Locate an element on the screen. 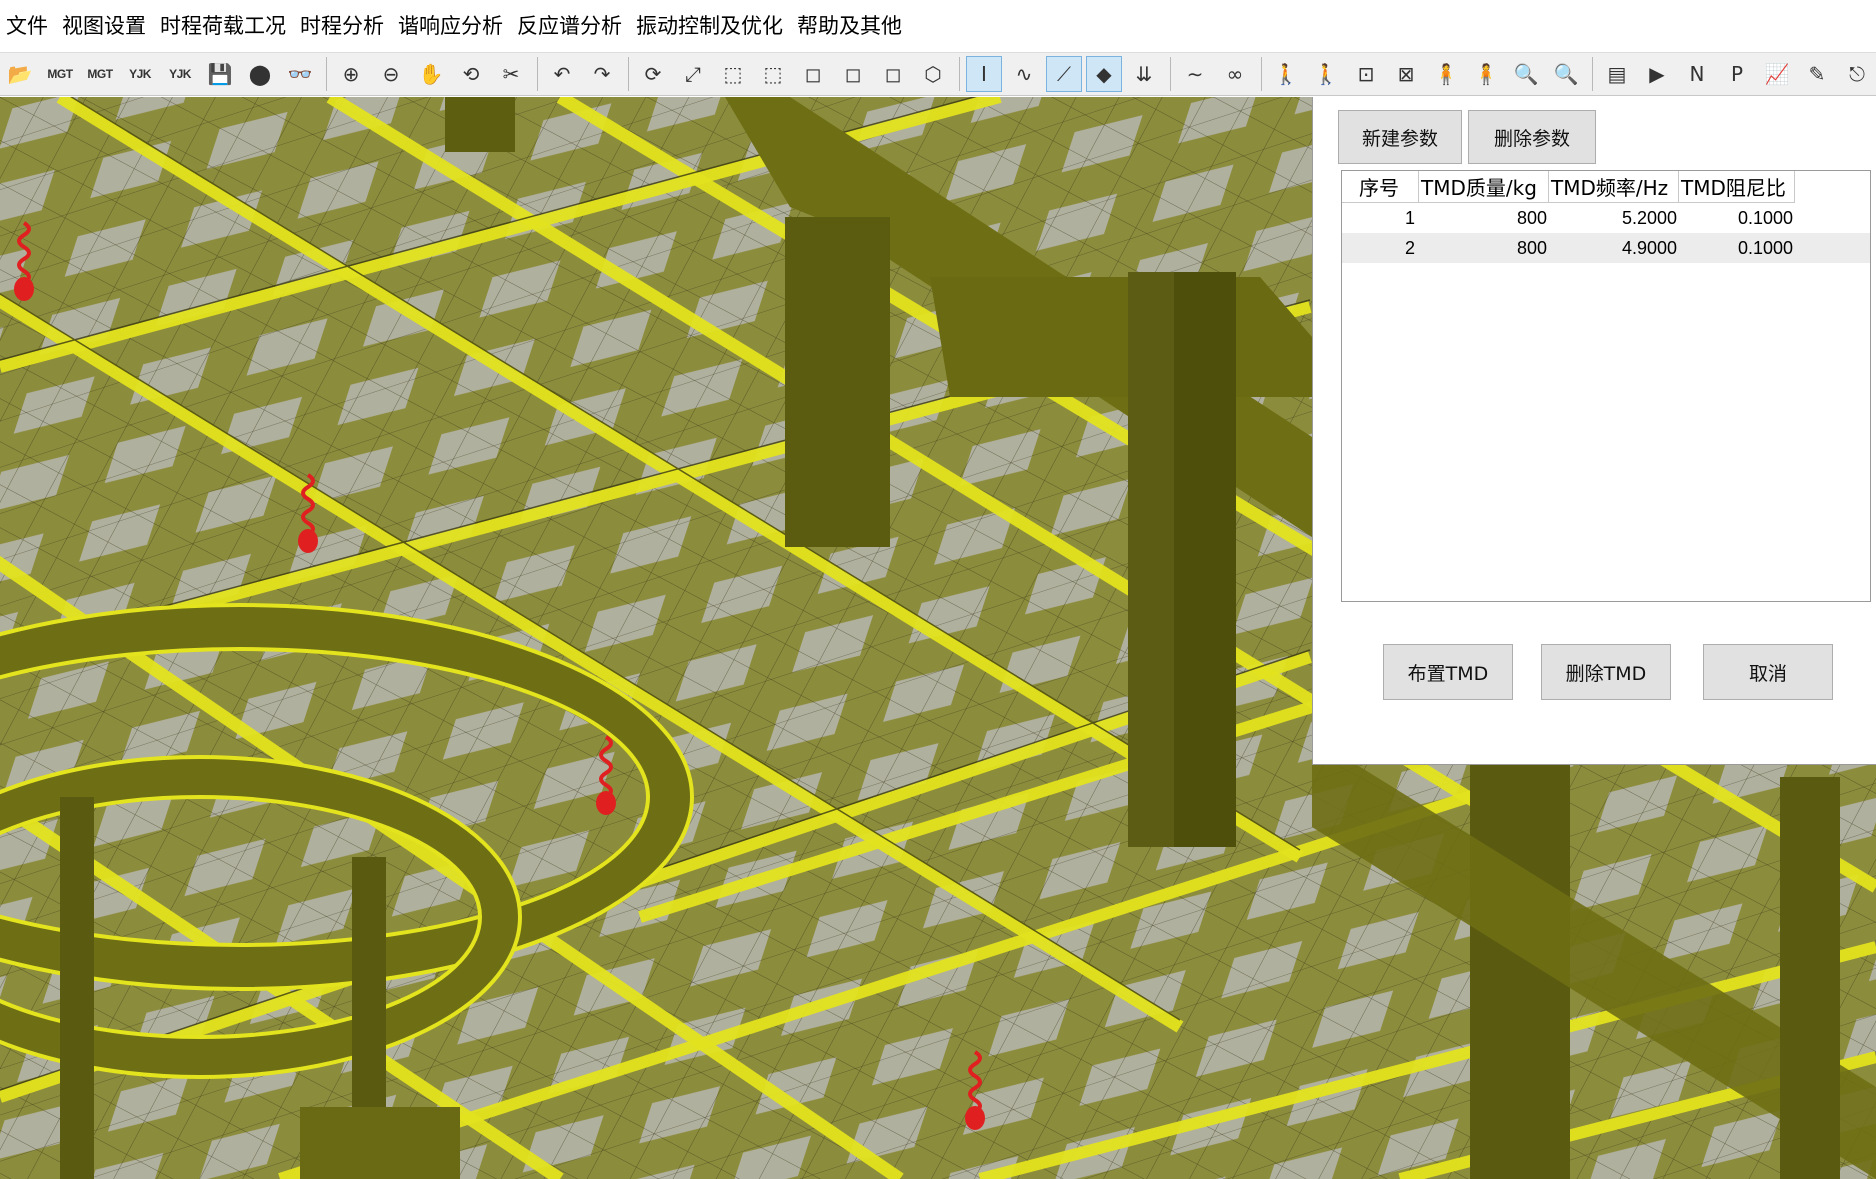 The height and width of the screenshot is (1179, 1876). clip-view-icon: ✂ is located at coordinates (511, 74).